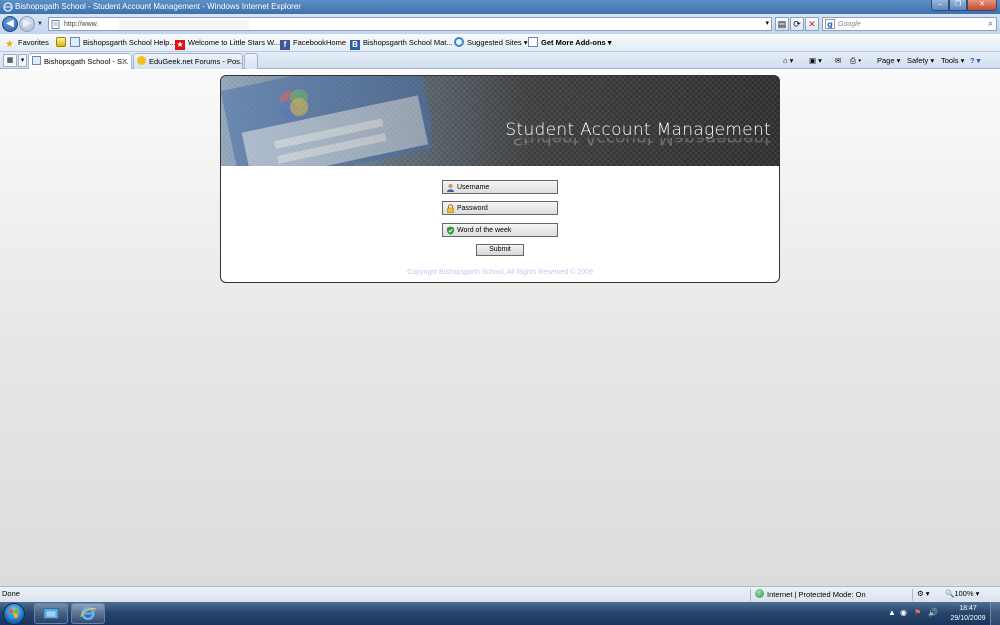 The height and width of the screenshot is (625, 1000). I want to click on compatibility-view-icon: ▤, so click(782, 24).